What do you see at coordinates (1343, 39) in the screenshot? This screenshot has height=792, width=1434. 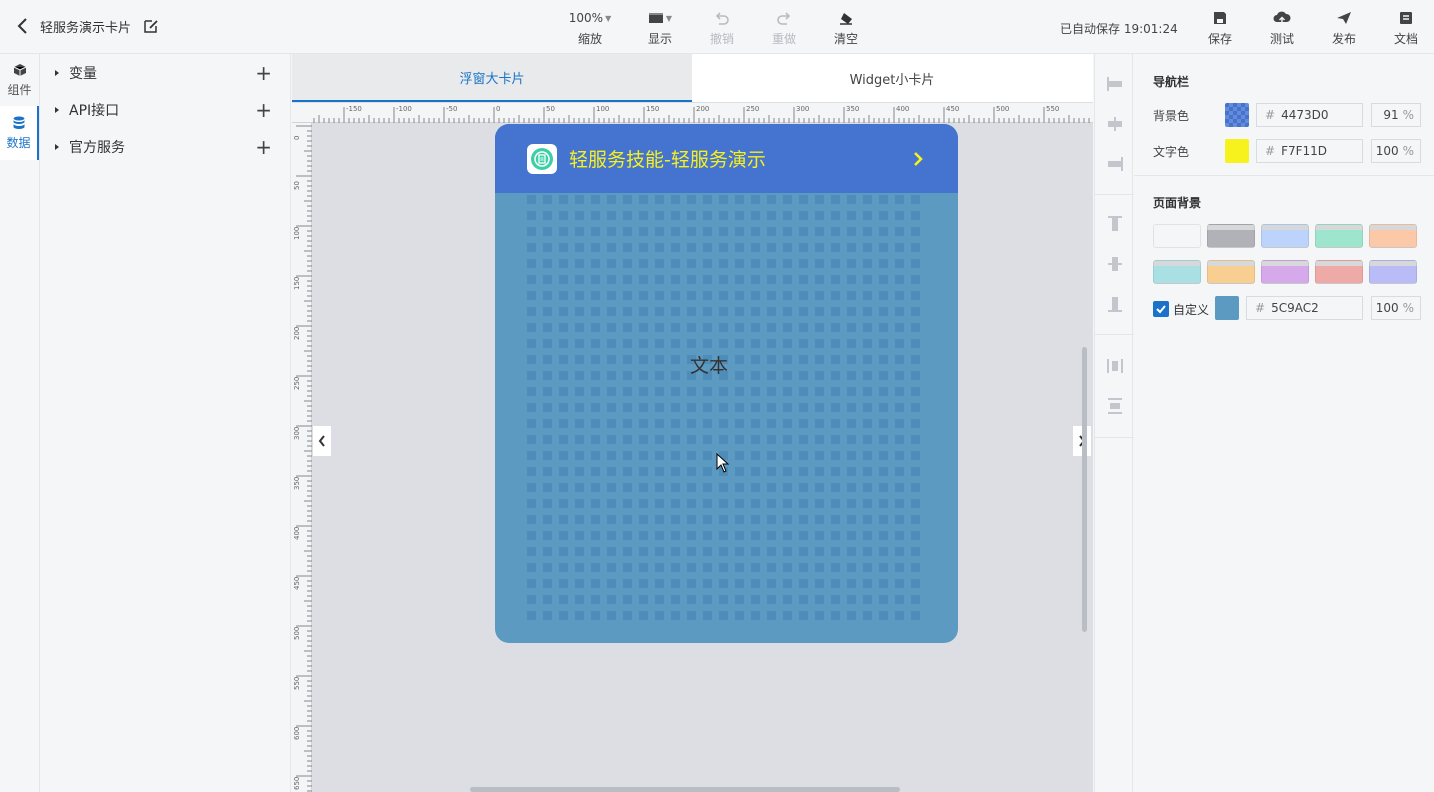 I see `publish-label: 发布` at bounding box center [1343, 39].